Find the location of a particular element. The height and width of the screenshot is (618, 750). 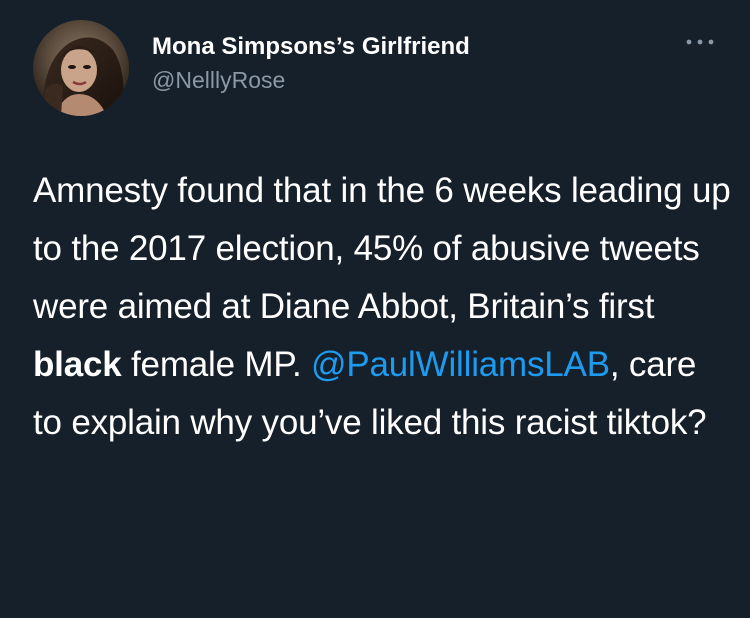

author-display-name: Mona Simpsons’s Girlfriend is located at coordinates (311, 47).